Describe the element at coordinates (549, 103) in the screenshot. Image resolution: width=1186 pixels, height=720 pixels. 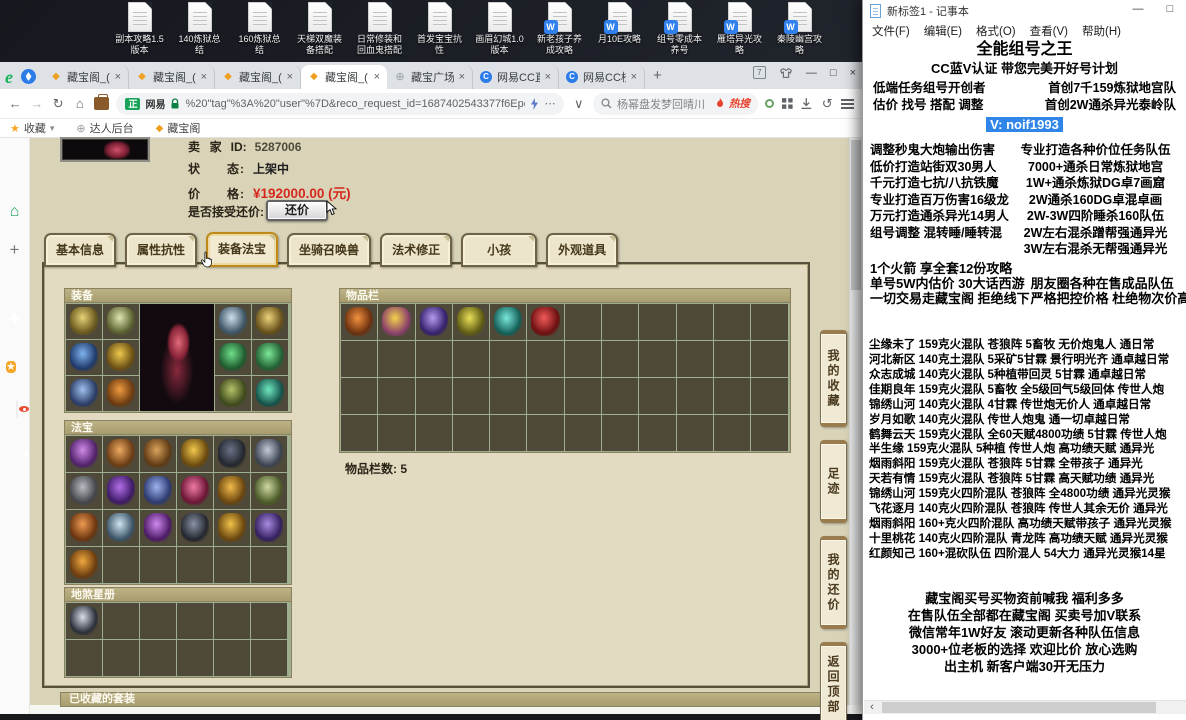
I see `more-icon: ⋯` at that location.